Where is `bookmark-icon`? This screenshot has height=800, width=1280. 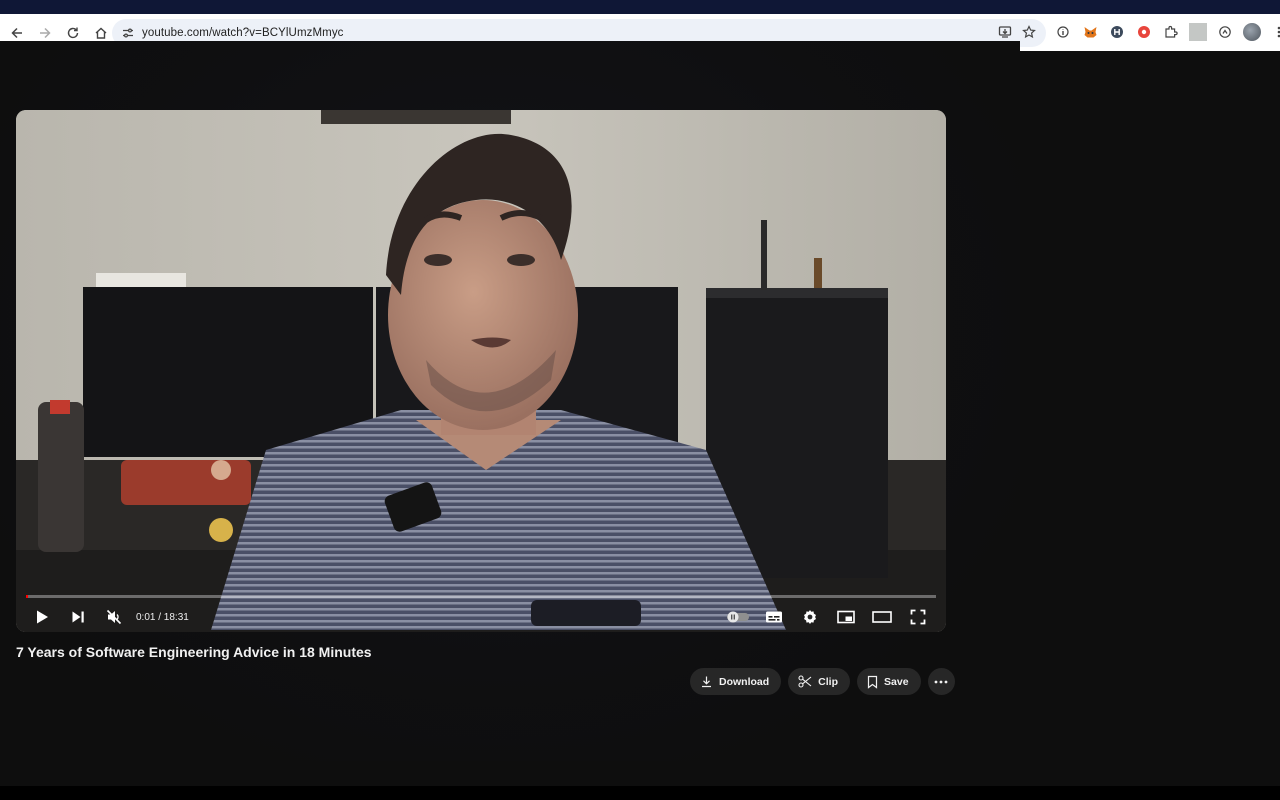 bookmark-icon is located at coordinates (872, 682).